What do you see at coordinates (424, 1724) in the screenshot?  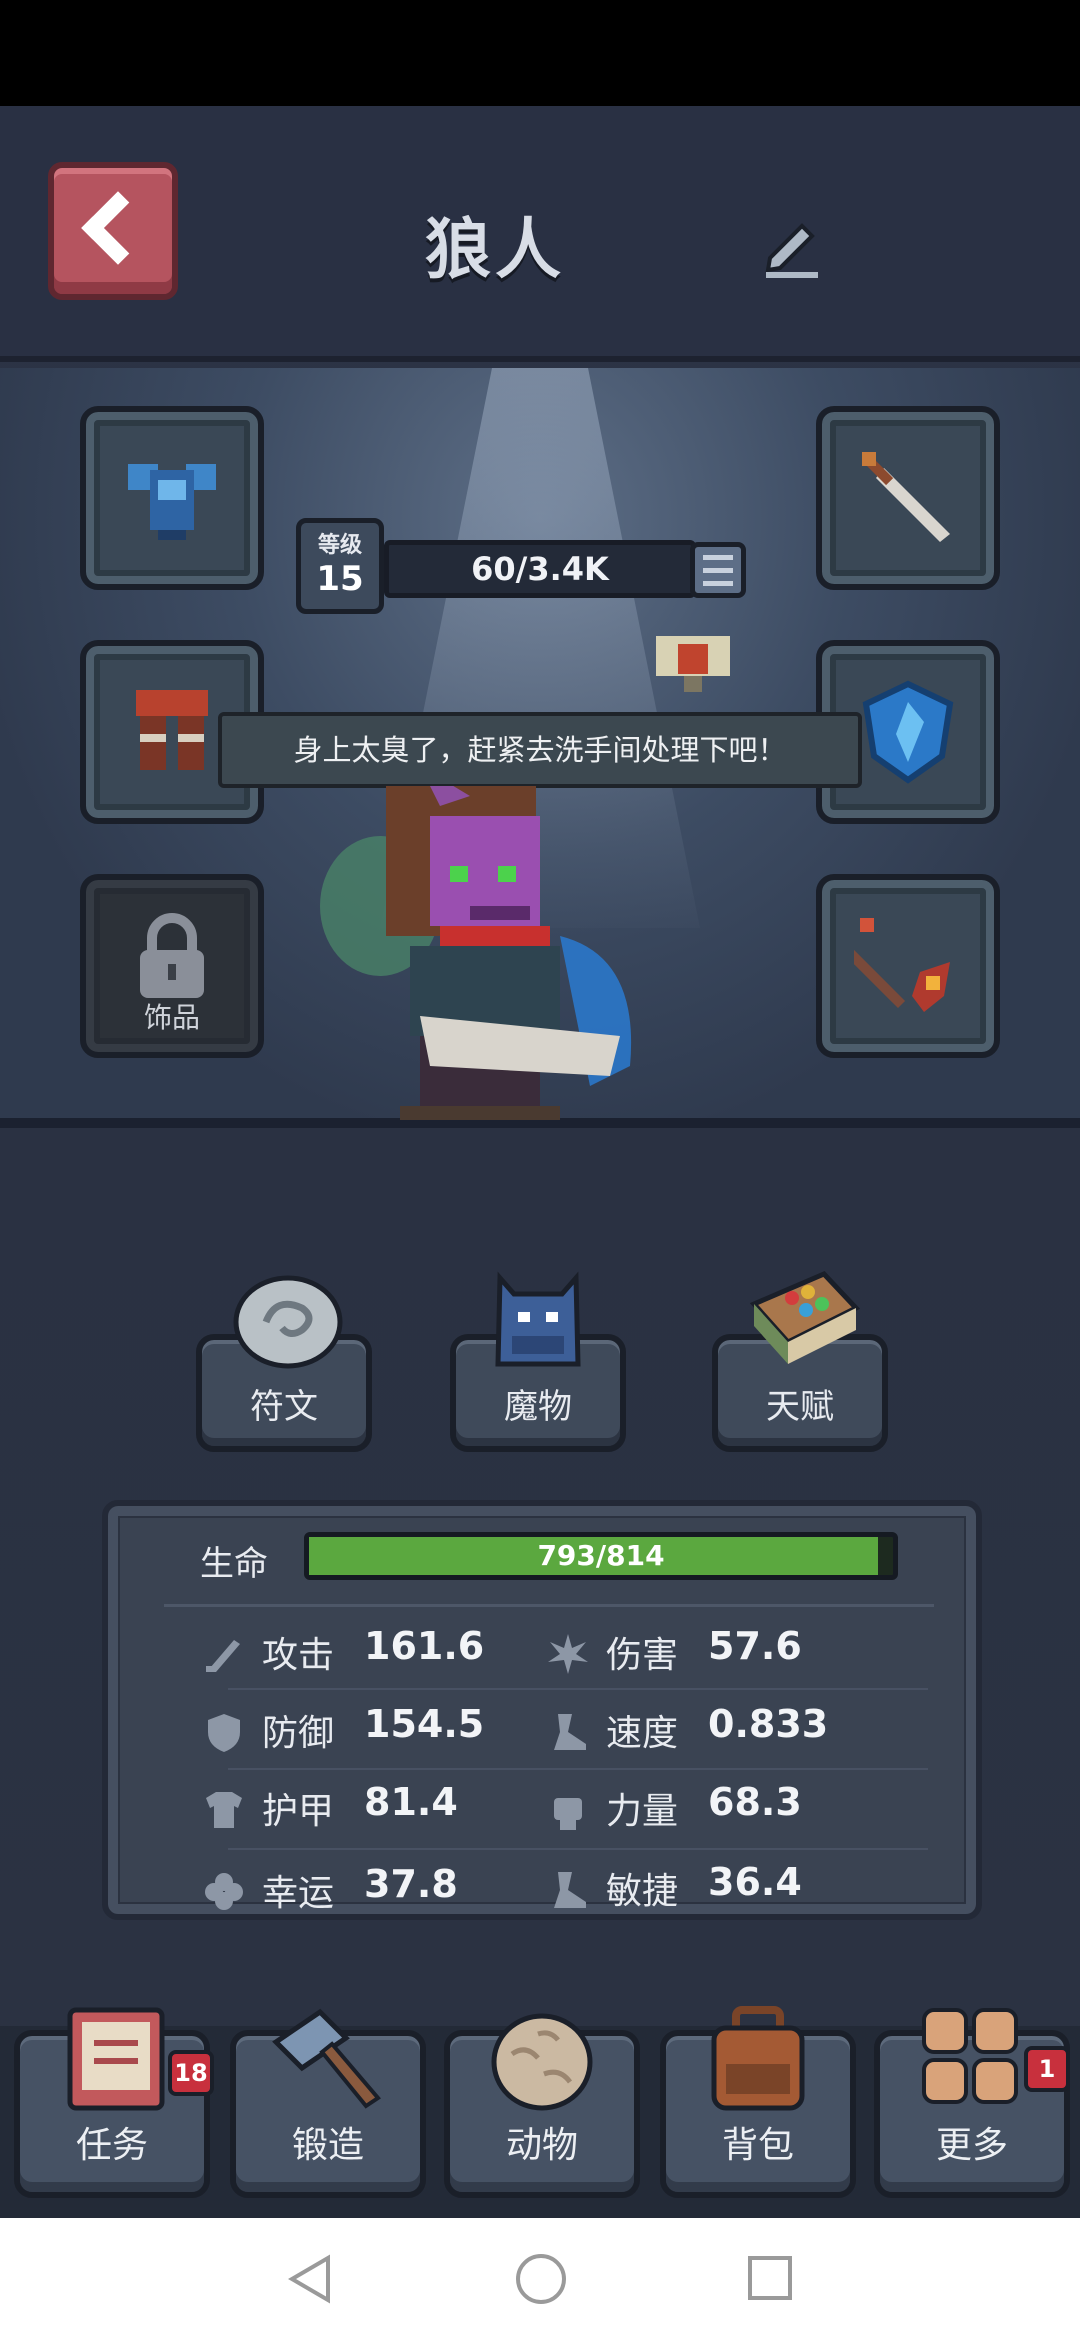 I see `stat-value: 154.5` at bounding box center [424, 1724].